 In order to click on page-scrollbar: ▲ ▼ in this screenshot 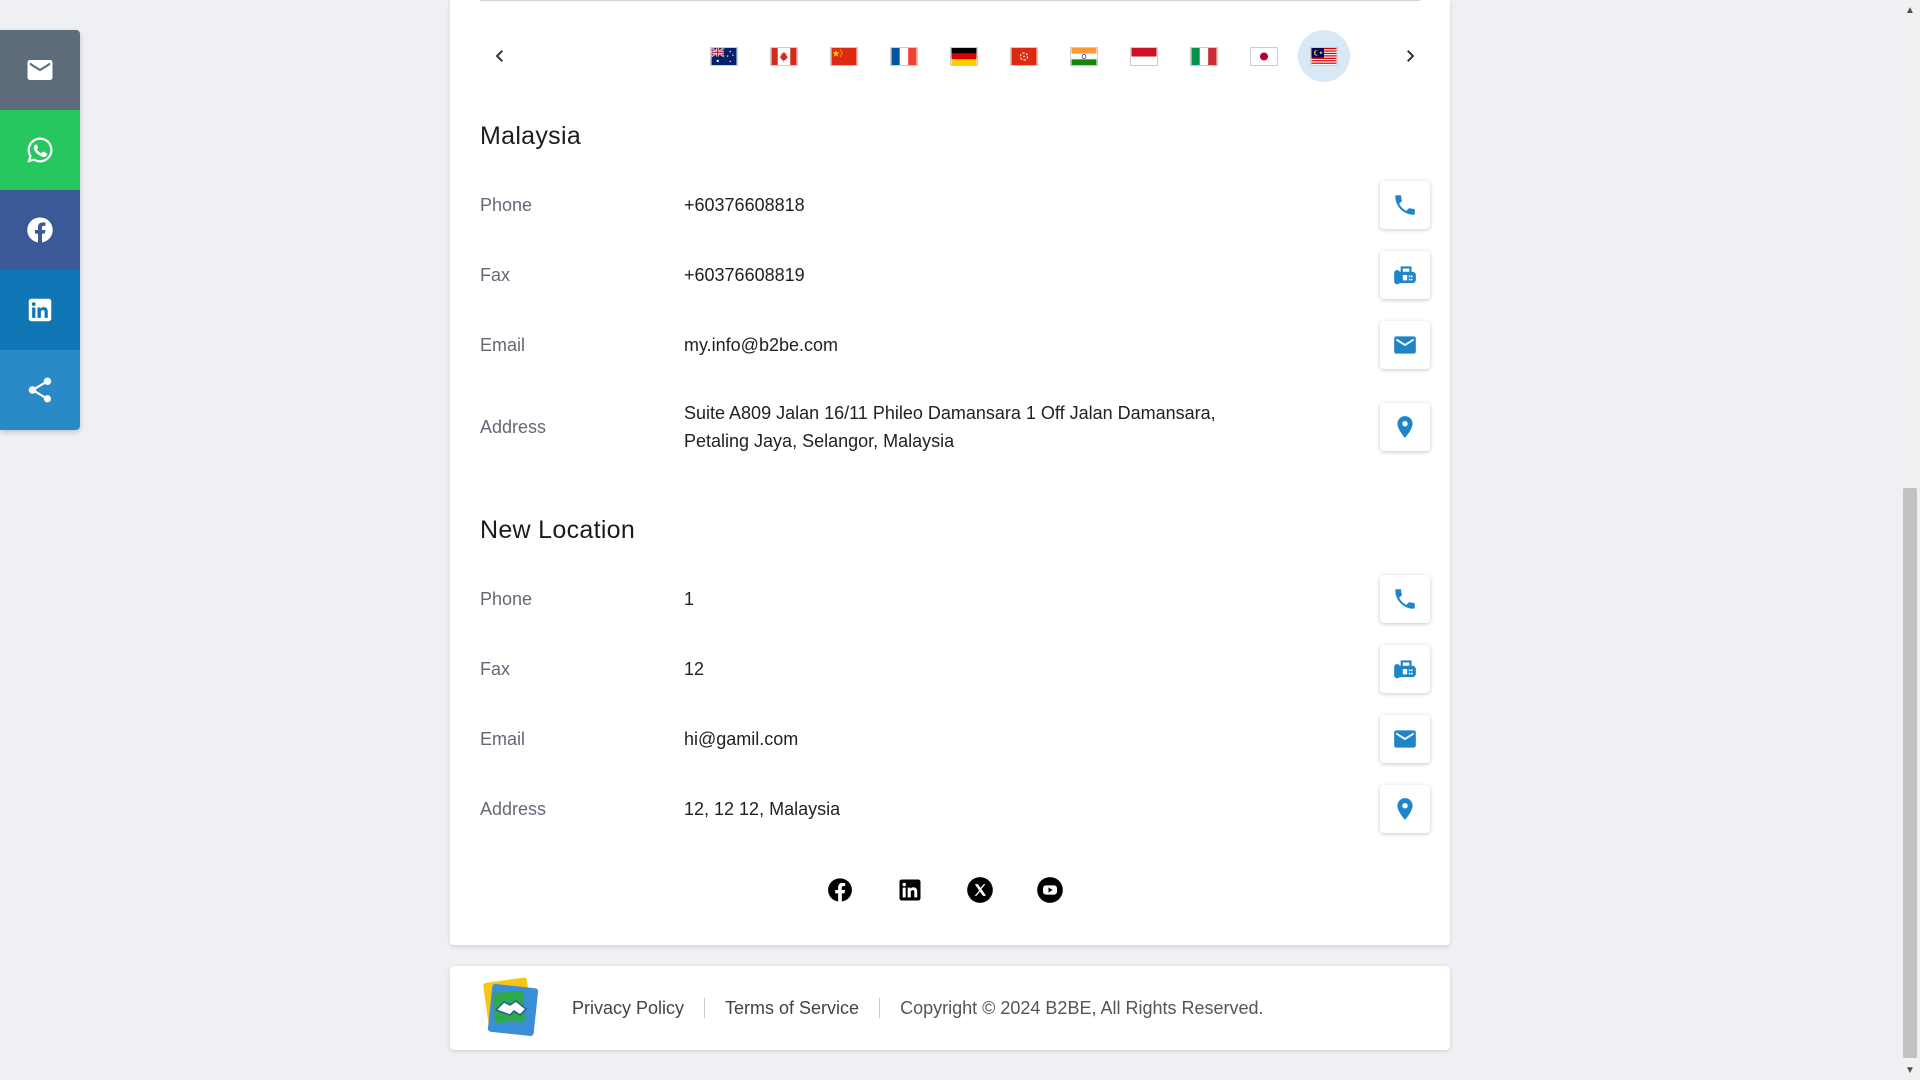, I will do `click(1910, 540)`.